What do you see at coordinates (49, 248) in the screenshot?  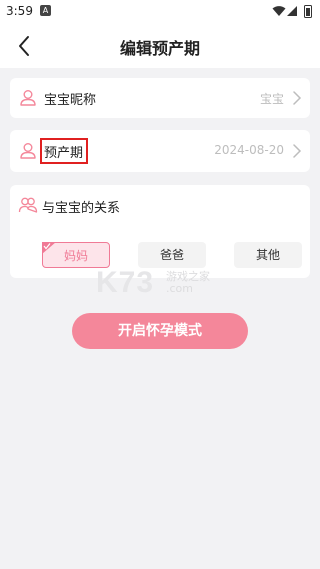 I see `check-icon` at bounding box center [49, 248].